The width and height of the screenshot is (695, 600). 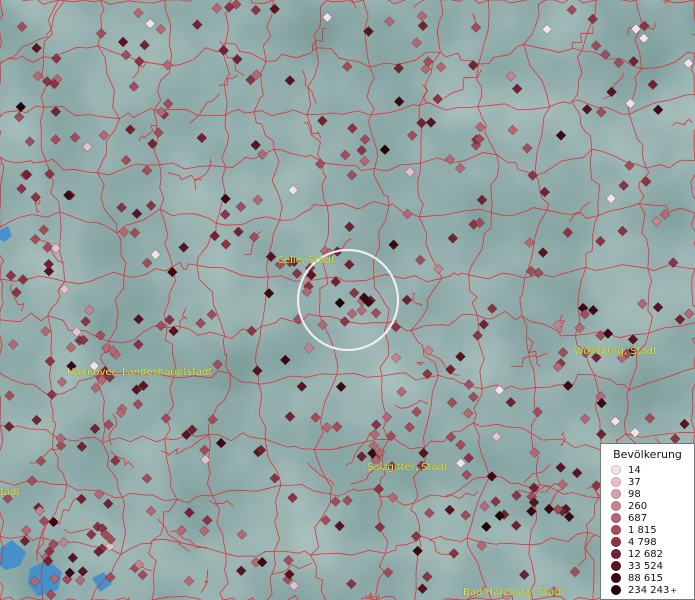 What do you see at coordinates (306, 260) in the screenshot?
I see `city-label-celle: Celle, Stadt` at bounding box center [306, 260].